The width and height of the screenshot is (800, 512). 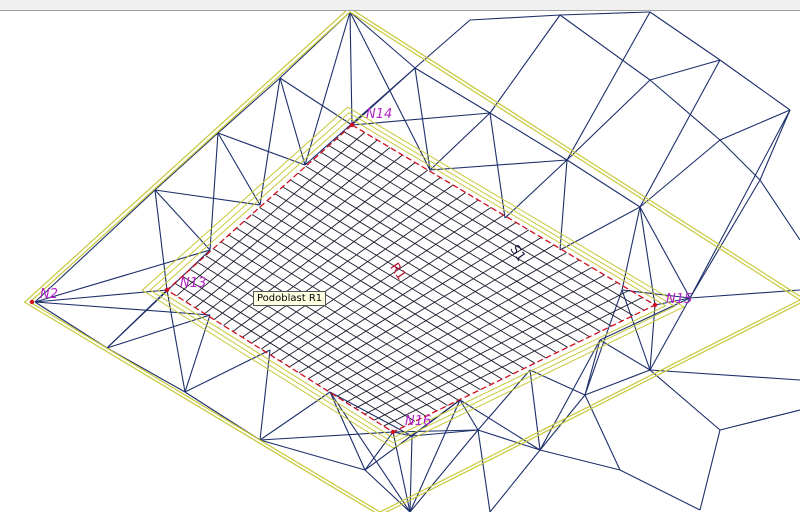 I want to click on node-label-n13: N13, so click(x=193, y=283).